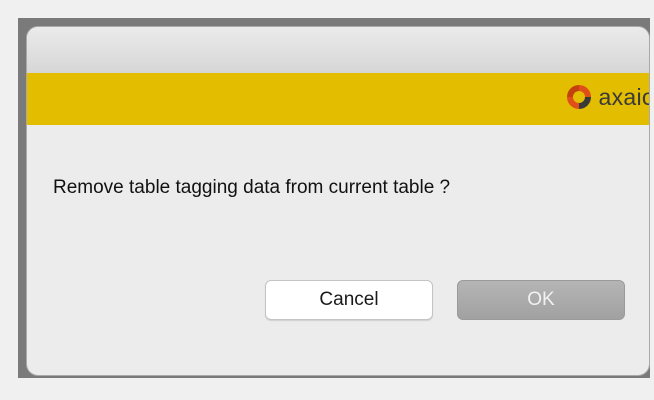 The height and width of the screenshot is (400, 654). Describe the element at coordinates (338, 50) in the screenshot. I see `dialog-titlebar` at that location.